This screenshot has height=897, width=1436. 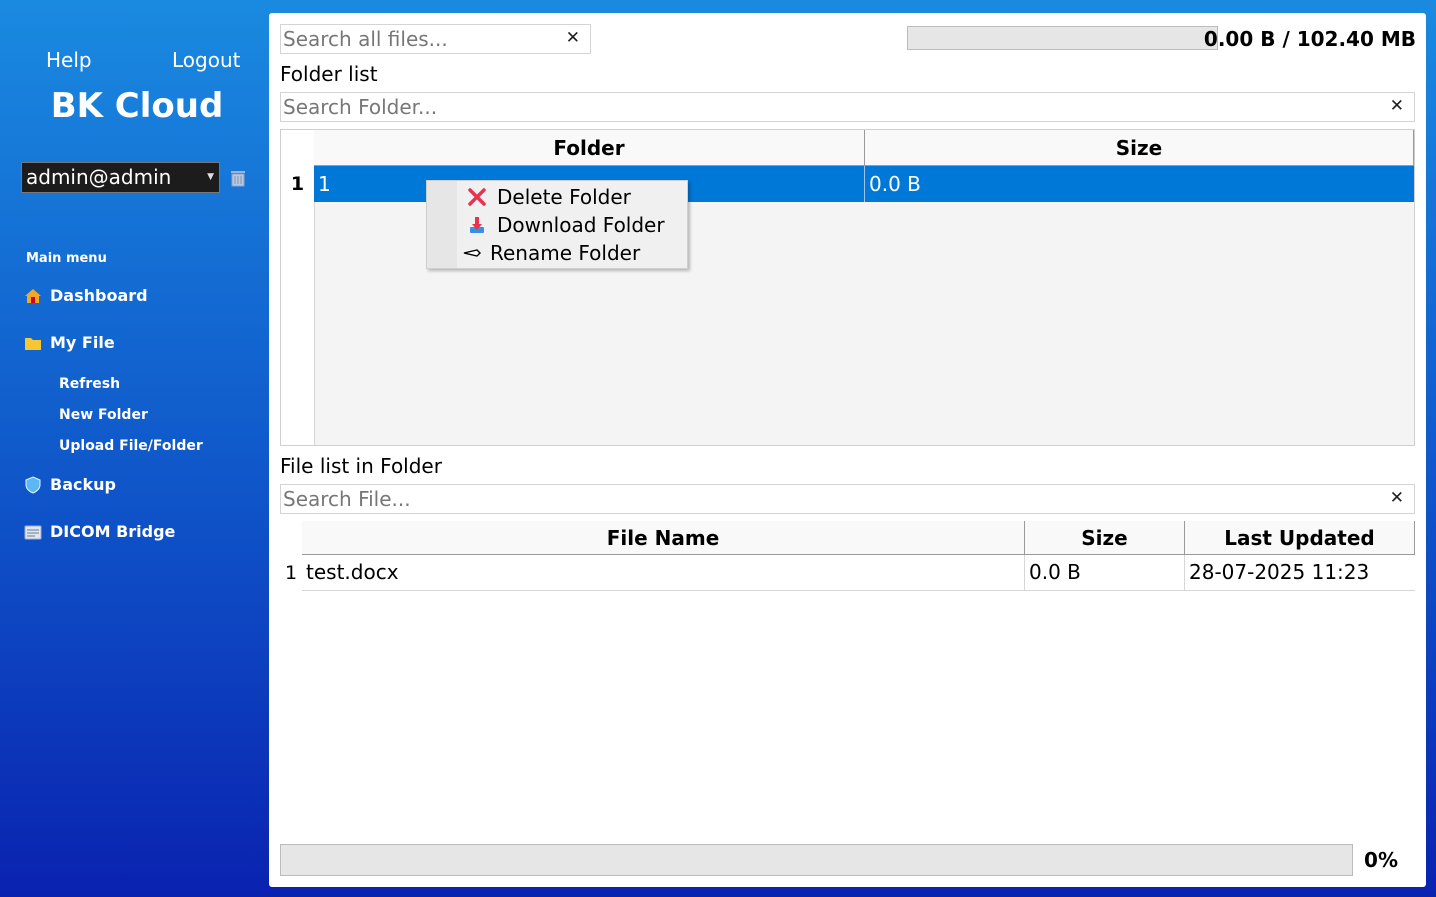 What do you see at coordinates (472, 253) in the screenshot?
I see `pencil-icon` at bounding box center [472, 253].